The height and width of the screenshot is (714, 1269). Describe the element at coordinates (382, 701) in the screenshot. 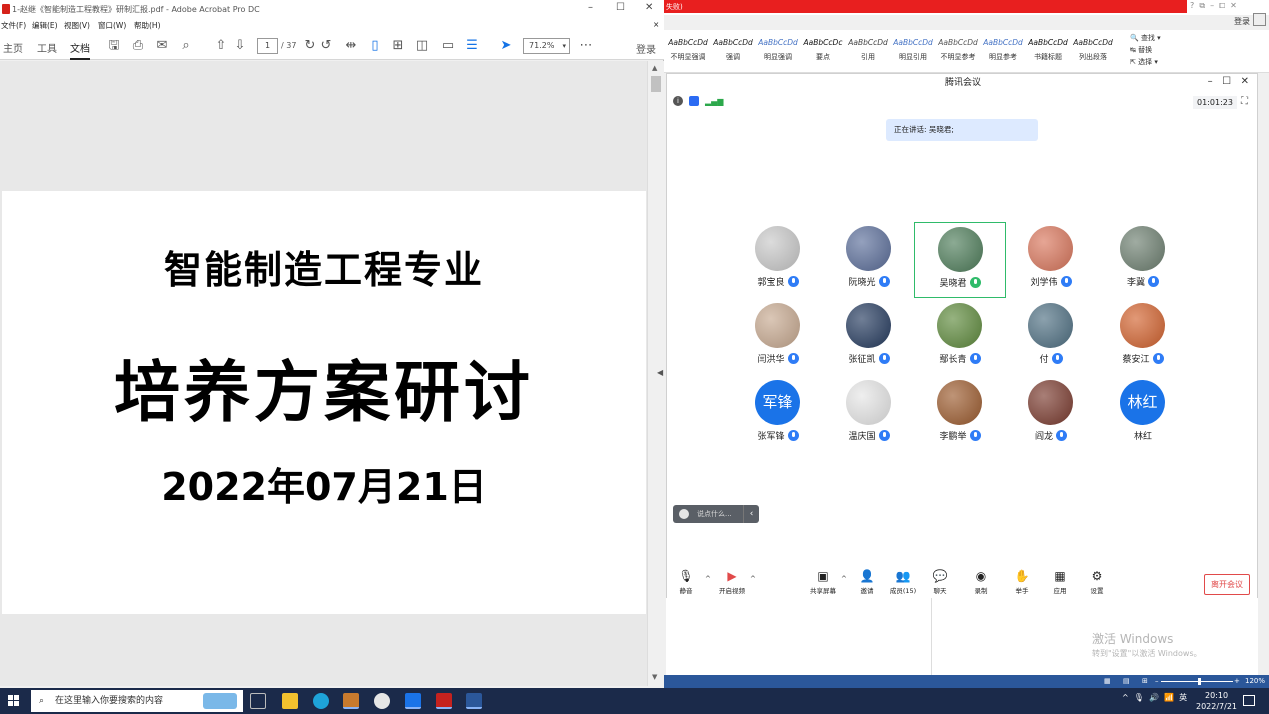

I see `chrome-icon` at that location.